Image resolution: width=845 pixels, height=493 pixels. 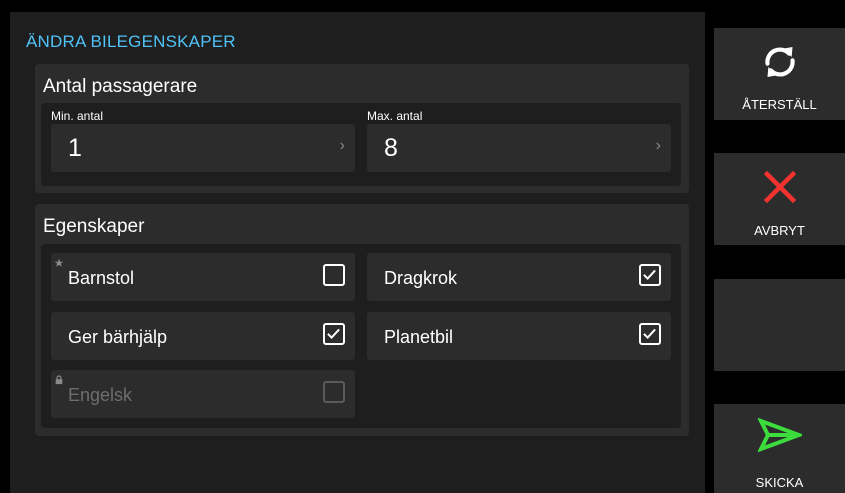 What do you see at coordinates (120, 86) in the screenshot?
I see `passenger-heading: Antal passagerare` at bounding box center [120, 86].